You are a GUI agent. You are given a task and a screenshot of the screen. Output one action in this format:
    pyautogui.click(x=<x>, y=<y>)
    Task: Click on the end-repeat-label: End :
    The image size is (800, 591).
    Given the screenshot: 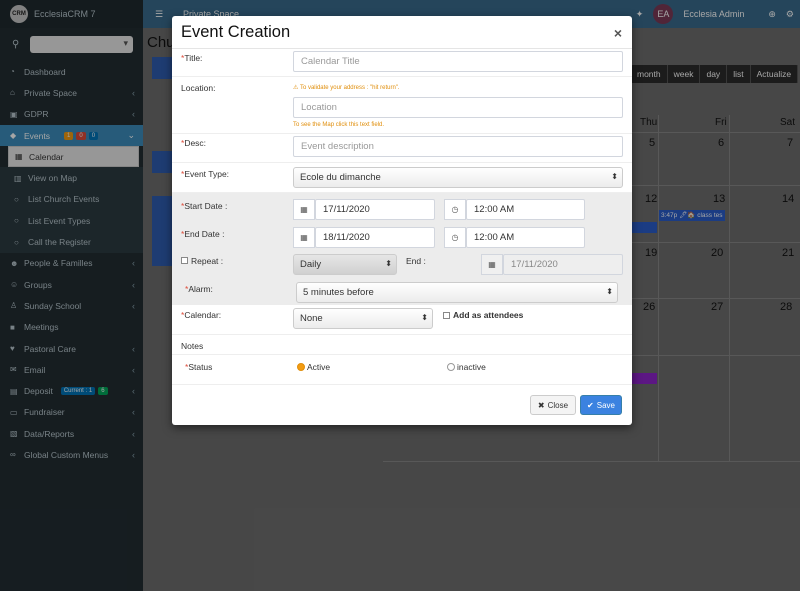 What is the action you would take?
    pyautogui.click(x=416, y=261)
    